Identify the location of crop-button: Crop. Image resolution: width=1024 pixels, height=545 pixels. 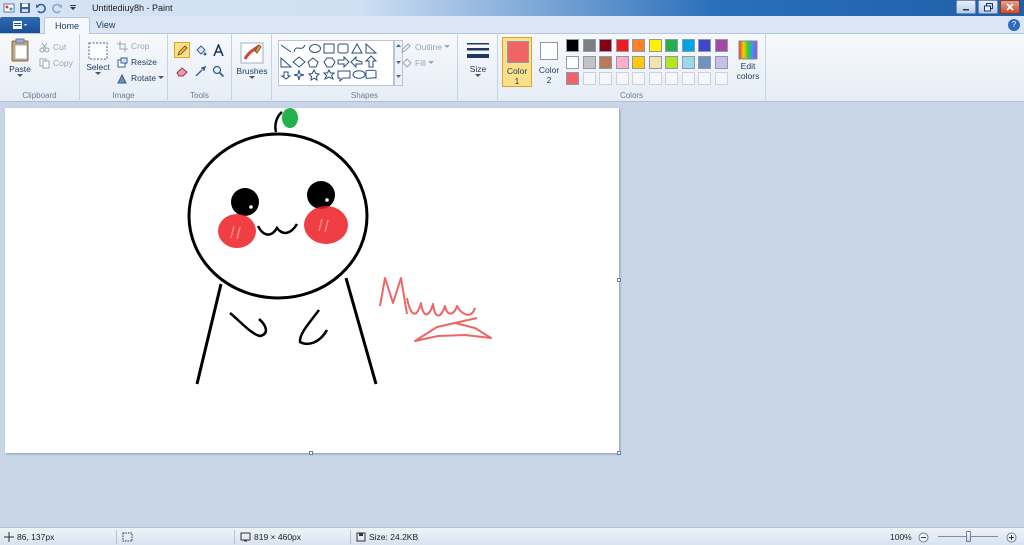
(132, 46).